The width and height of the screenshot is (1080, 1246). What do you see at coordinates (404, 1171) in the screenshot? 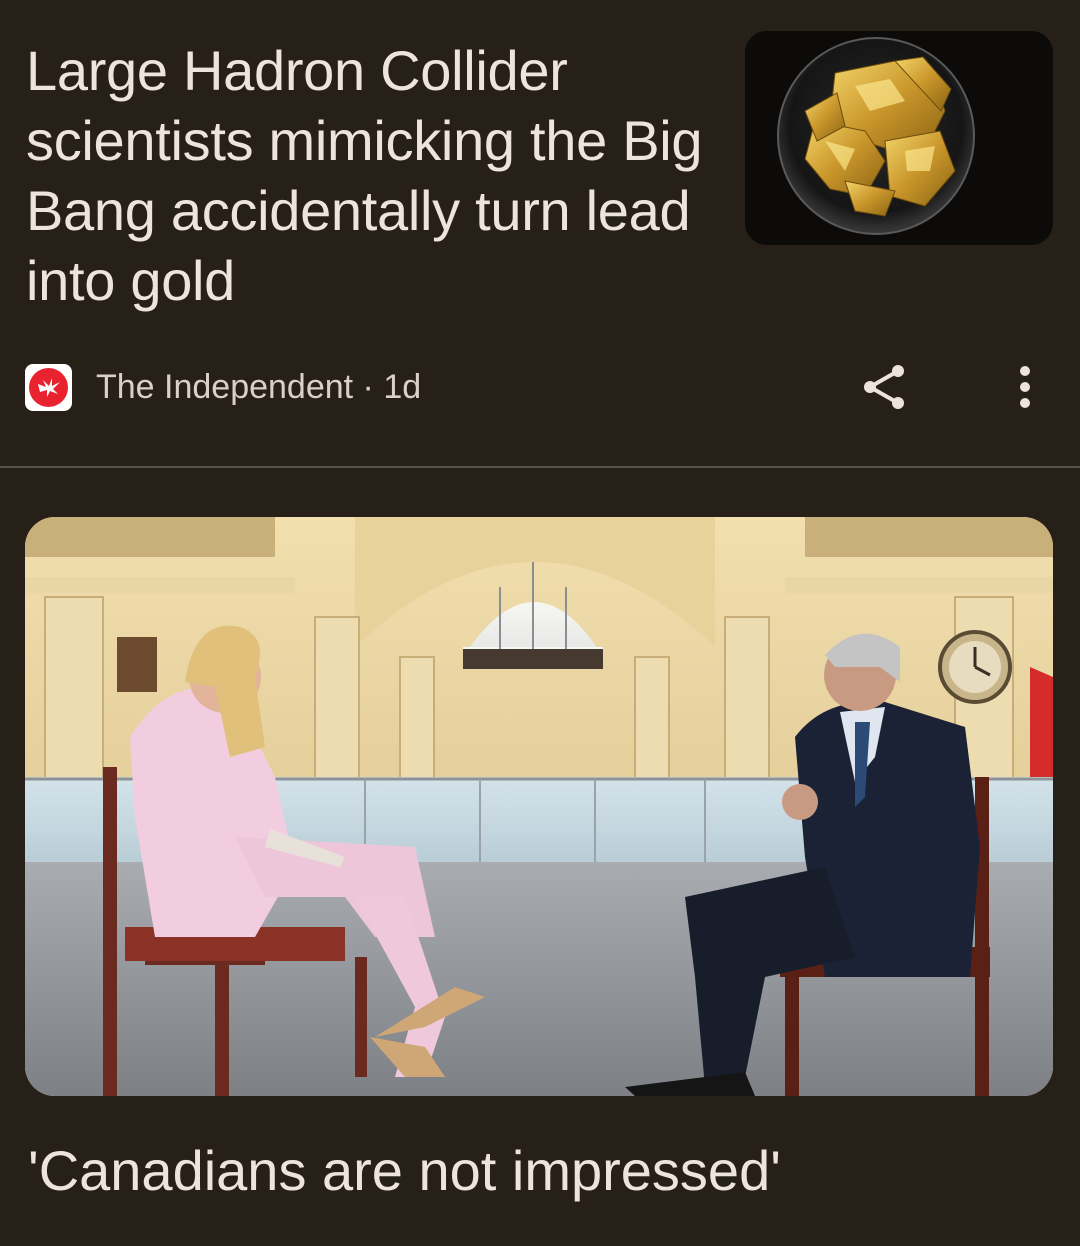
I see `article2-headline: 'Canadians are not impressed'` at bounding box center [404, 1171].